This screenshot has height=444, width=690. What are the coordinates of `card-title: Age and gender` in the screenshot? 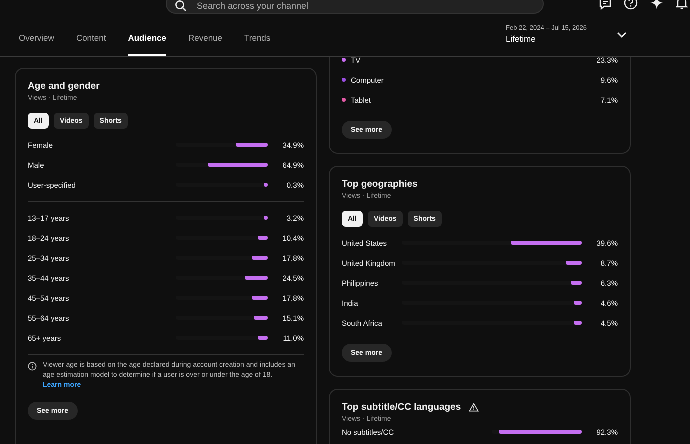 It's located at (64, 86).